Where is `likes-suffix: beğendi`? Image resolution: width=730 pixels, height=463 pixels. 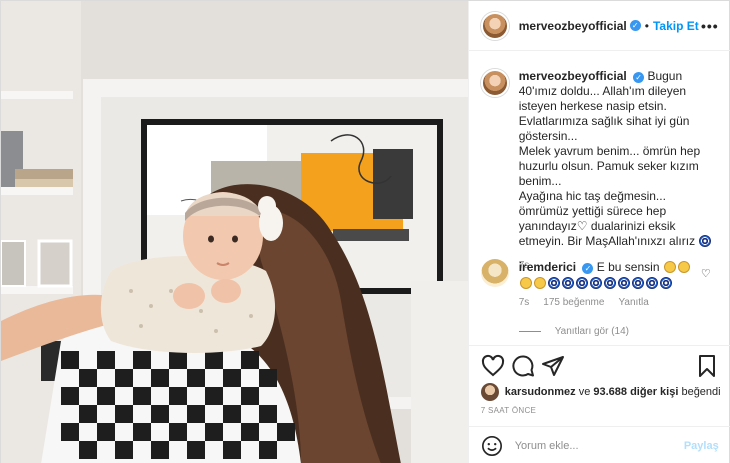 likes-suffix: beğendi is located at coordinates (701, 392).